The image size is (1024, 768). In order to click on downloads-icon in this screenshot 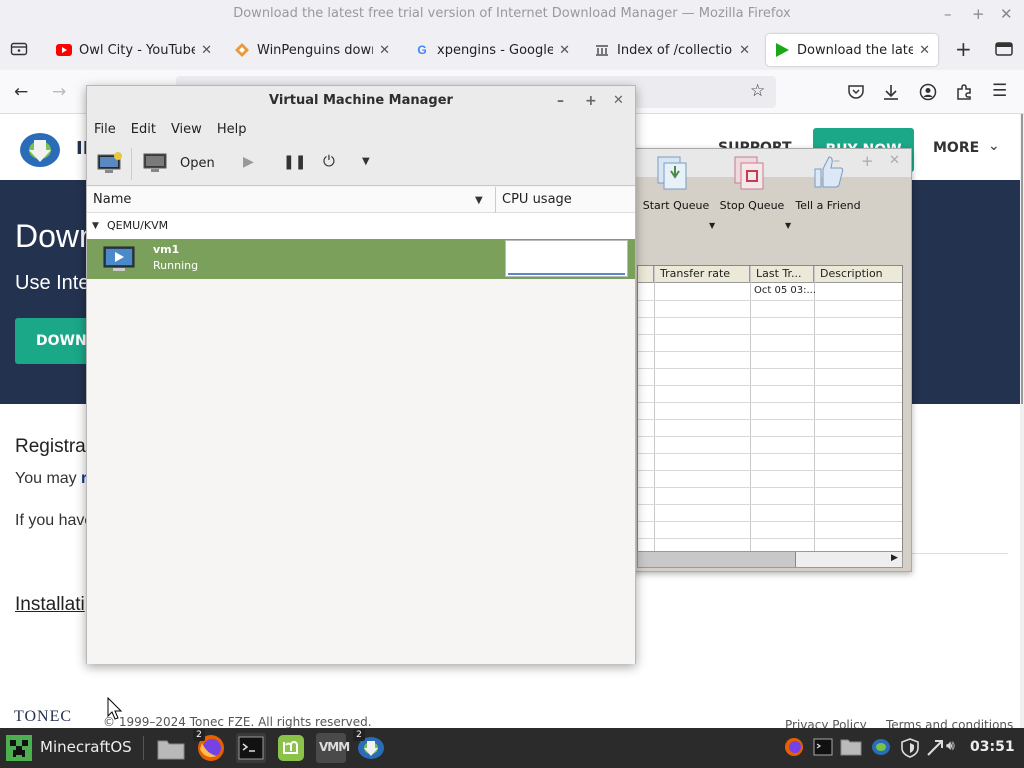, I will do `click(891, 94)`.